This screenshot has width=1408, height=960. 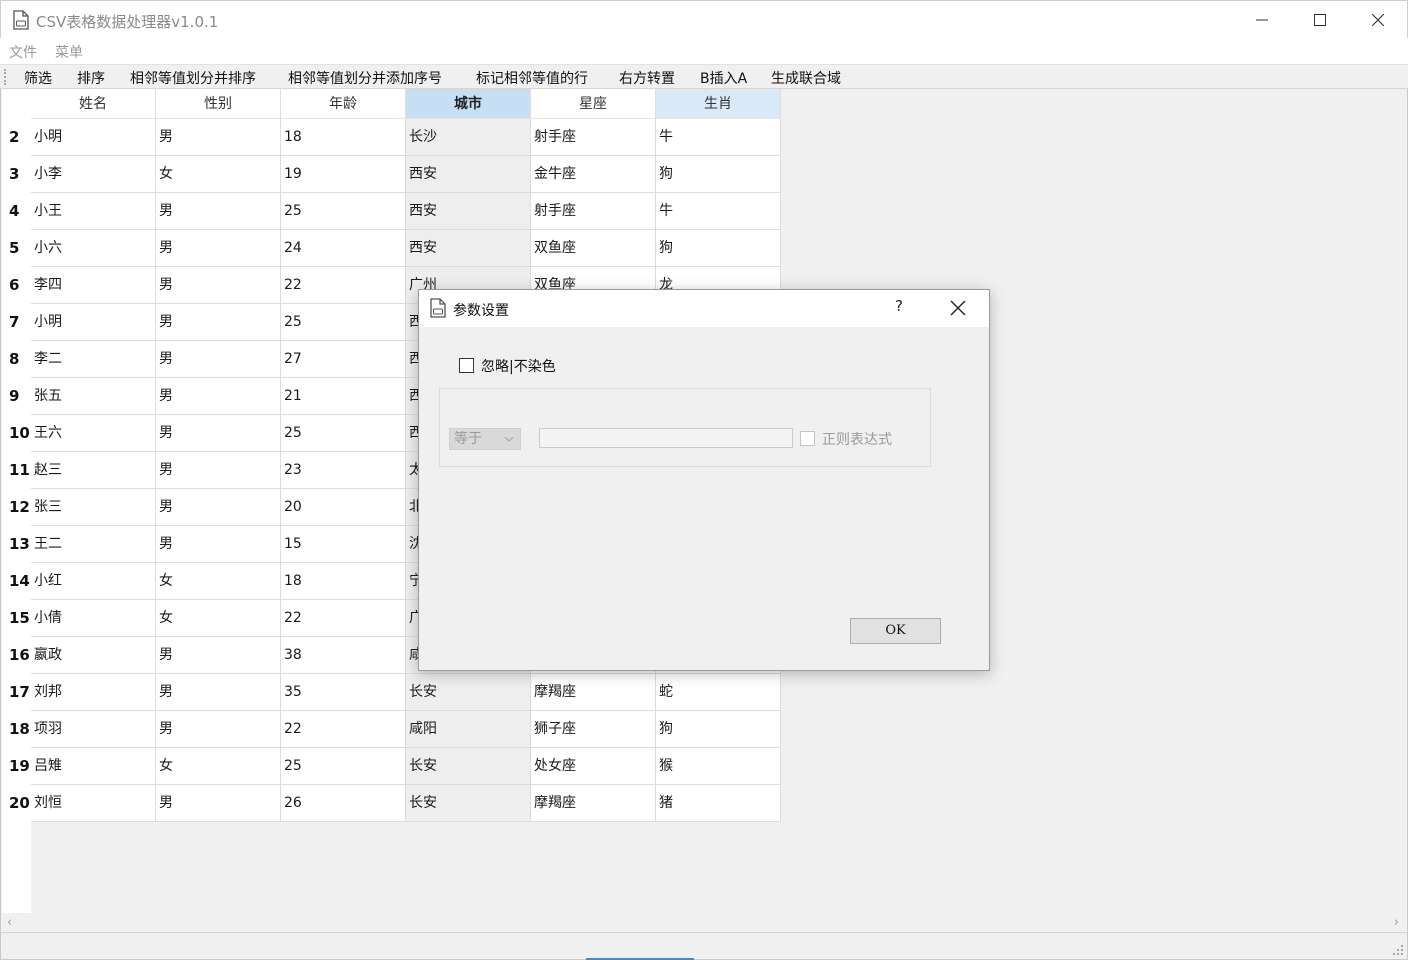 I want to click on table-cell: 26, so click(x=343, y=803).